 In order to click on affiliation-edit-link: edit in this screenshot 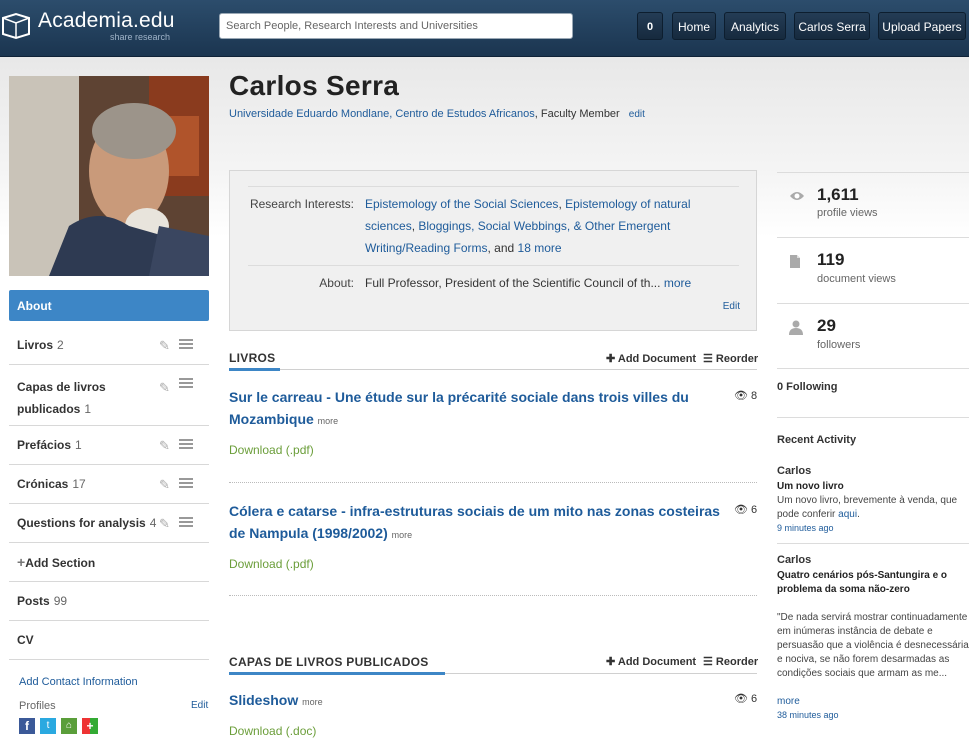, I will do `click(637, 114)`.